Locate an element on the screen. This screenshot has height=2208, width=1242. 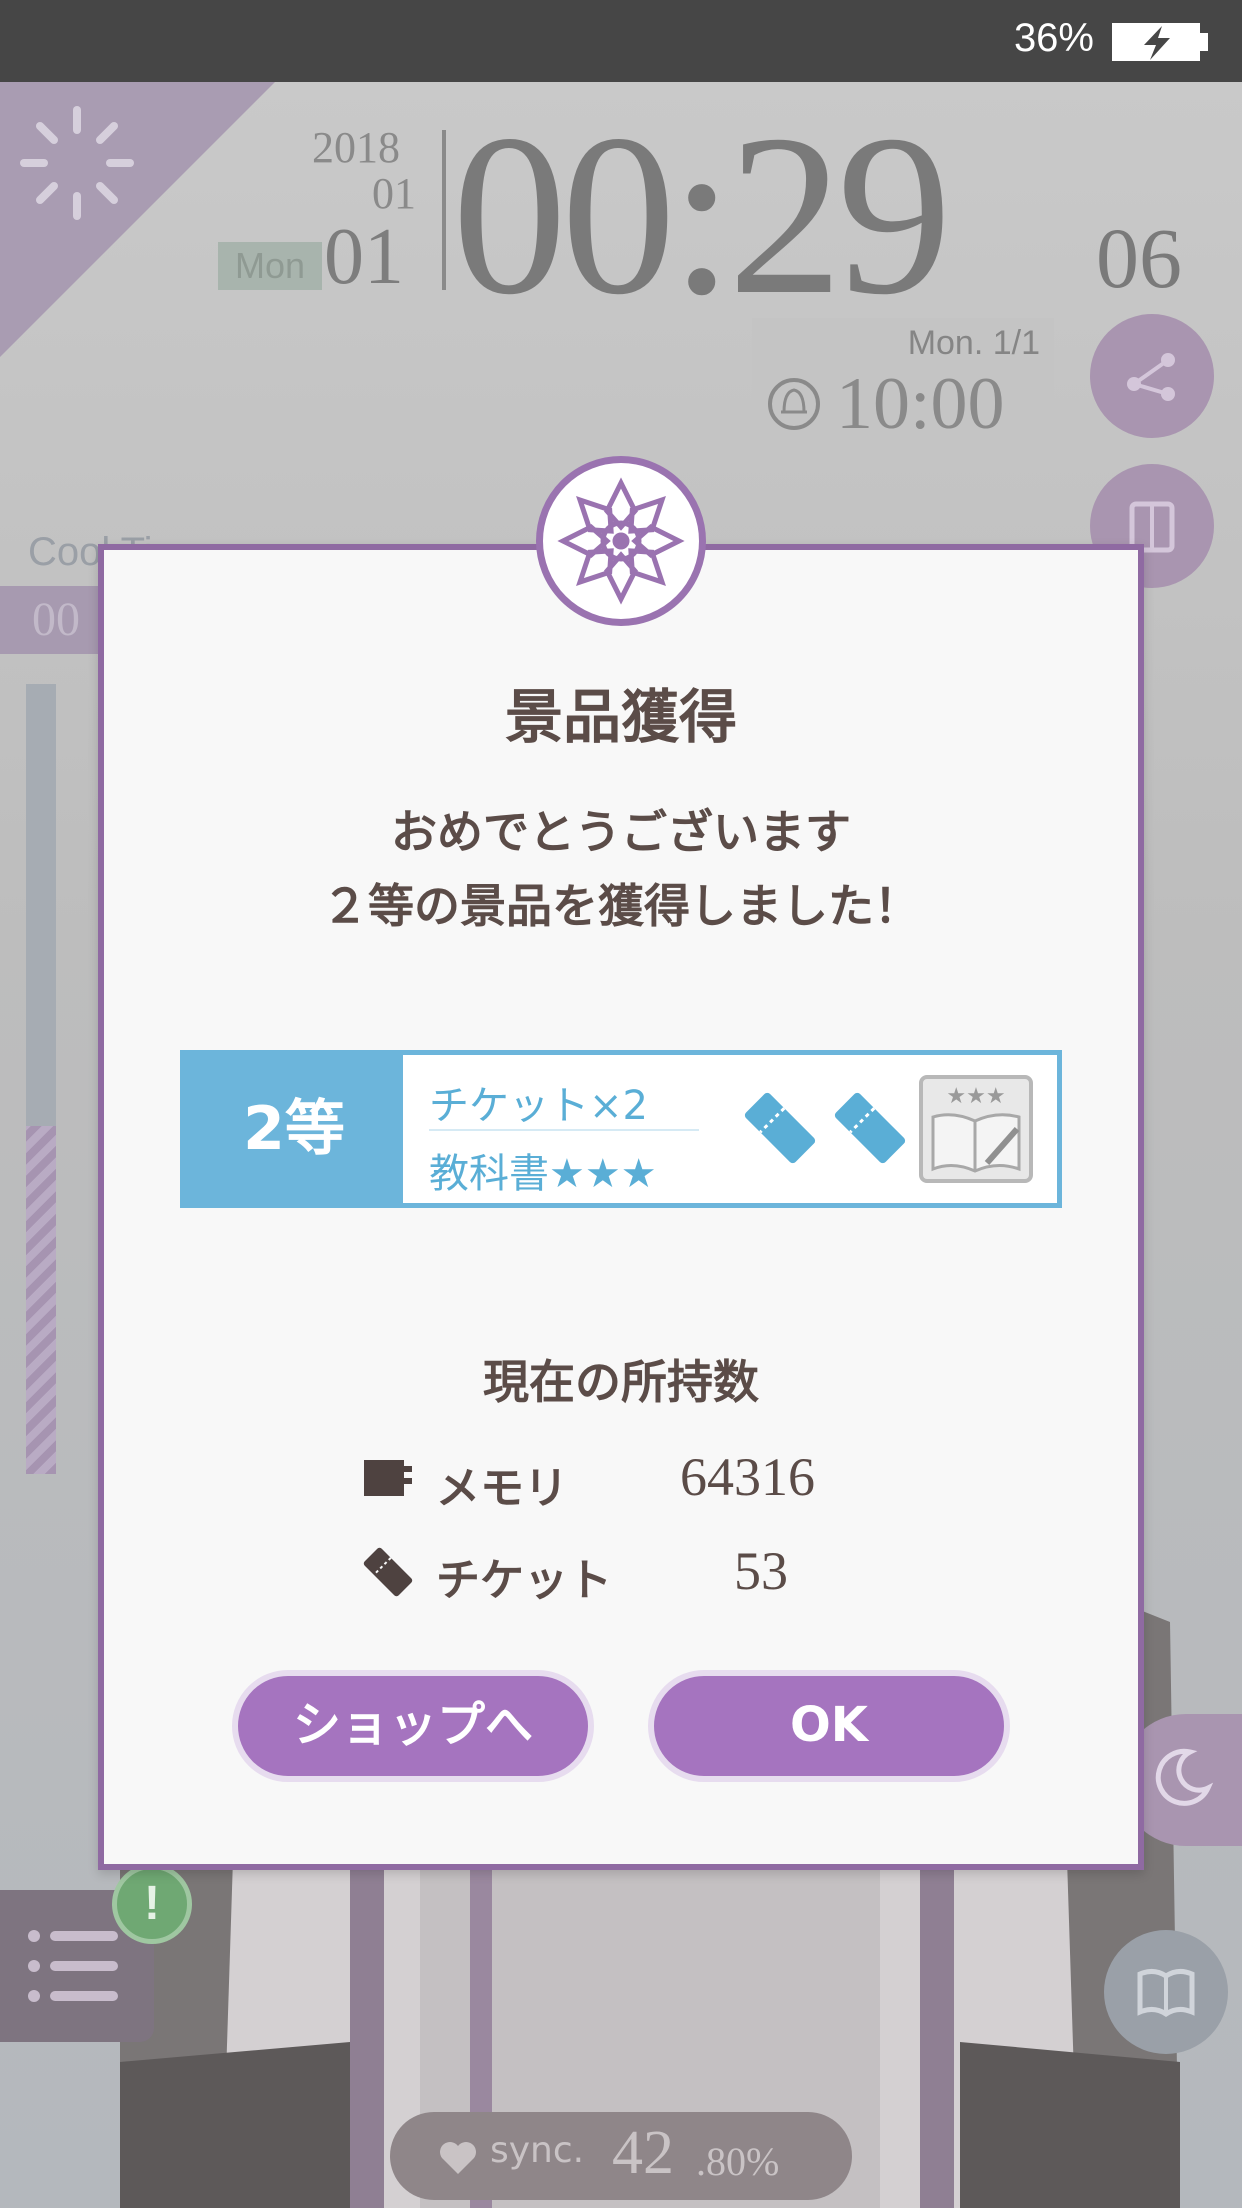
dialog-emblem is located at coordinates (621, 541).